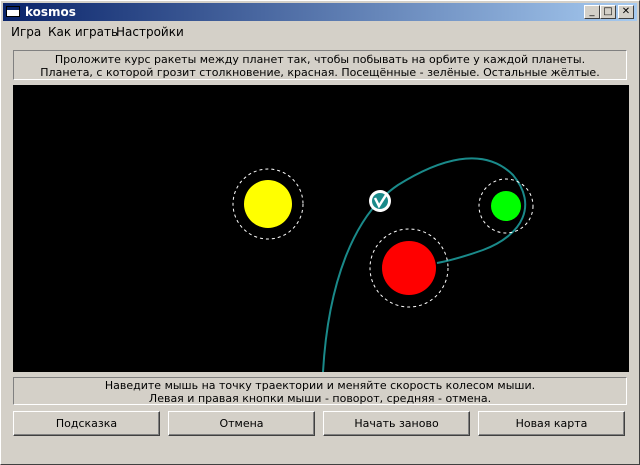 Image resolution: width=640 pixels, height=465 pixels. Describe the element at coordinates (608, 12) in the screenshot. I see `maximize-button: □` at that location.